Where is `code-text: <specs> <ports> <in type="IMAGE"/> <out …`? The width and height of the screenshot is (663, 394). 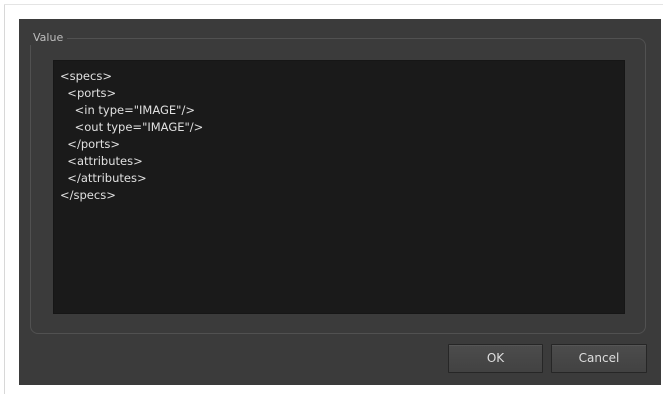 code-text: <specs> <ports> <in type="IMAGE"/> <out … is located at coordinates (131, 136).